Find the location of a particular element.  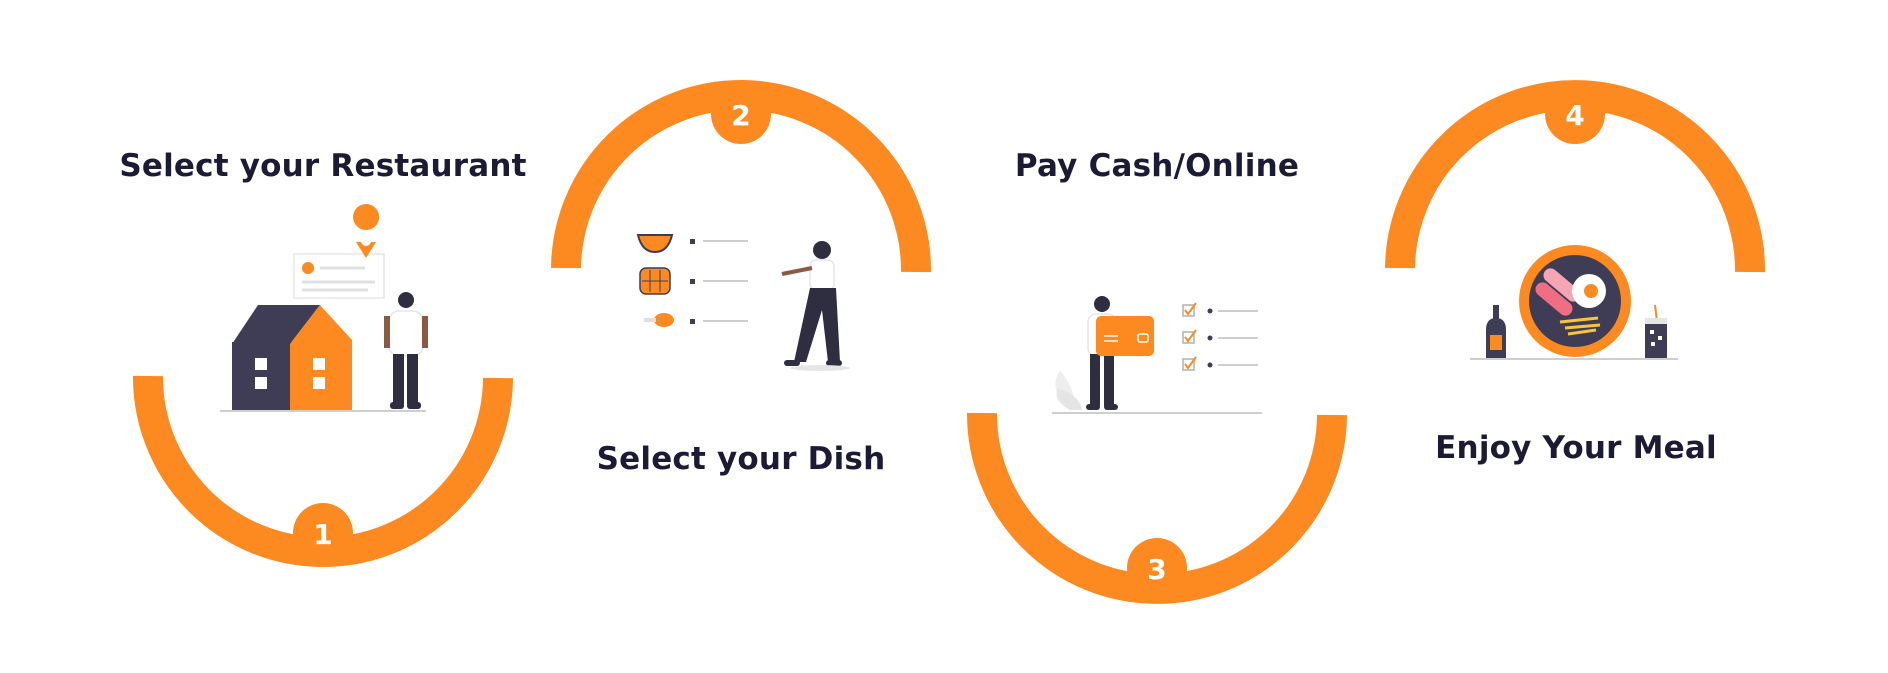

step-3-number: 3 is located at coordinates (1156, 569).